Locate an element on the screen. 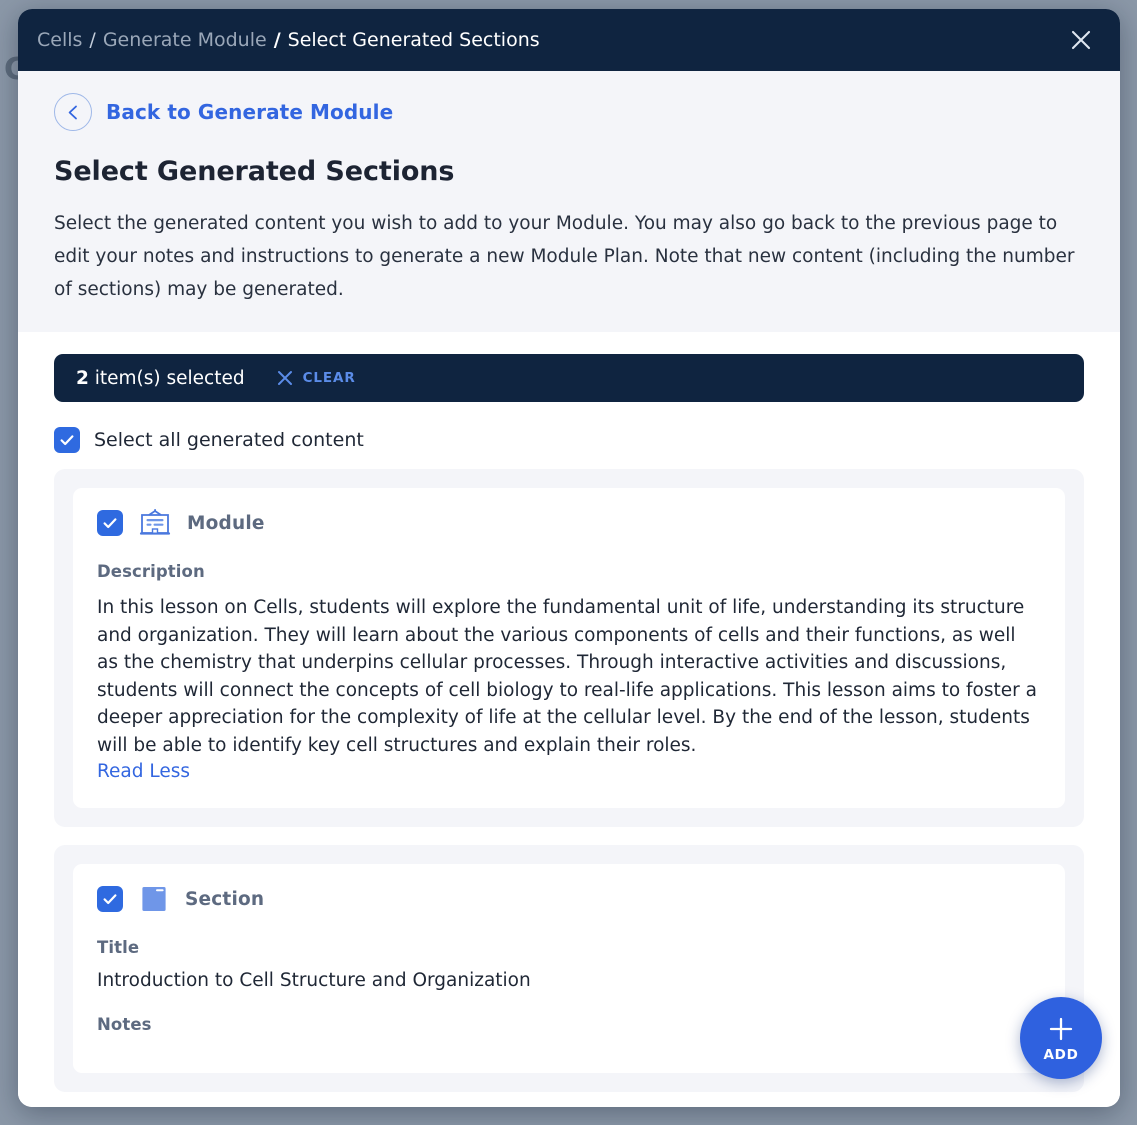 This screenshot has width=1137, height=1125. select-all-row: Select all generated content is located at coordinates (578, 440).